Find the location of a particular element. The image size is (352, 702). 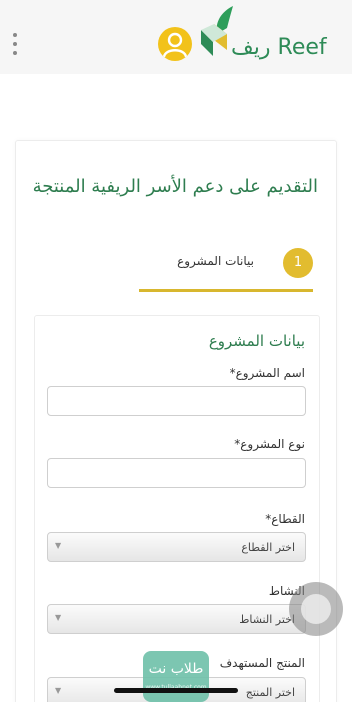

watermark-text: طلاب نت is located at coordinates (176, 669).